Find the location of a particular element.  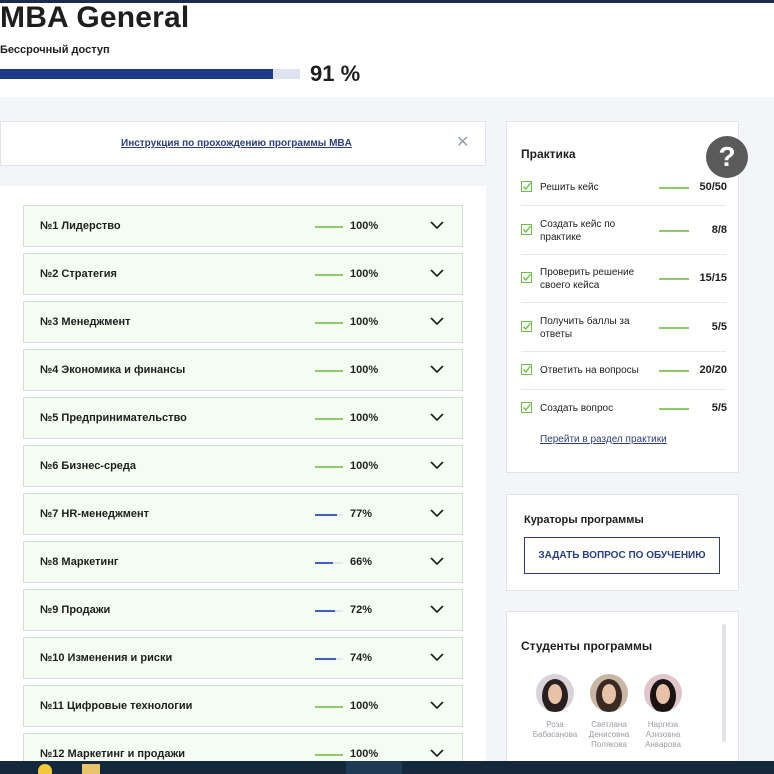

module-row: №8 Маркетинг 66% is located at coordinates (243, 562).